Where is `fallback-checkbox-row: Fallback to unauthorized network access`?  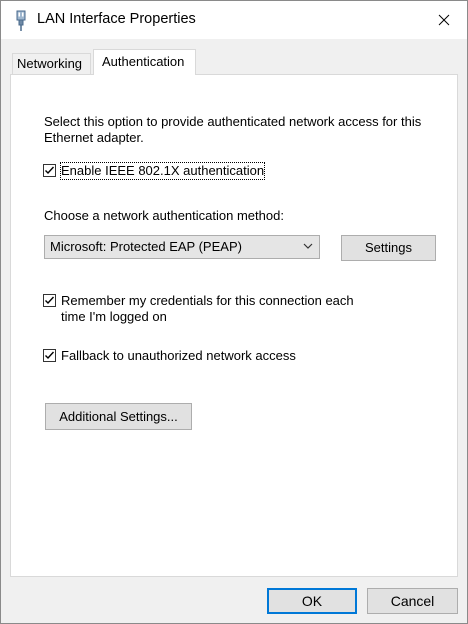
fallback-checkbox-row: Fallback to unauthorized network access is located at coordinates (169, 356).